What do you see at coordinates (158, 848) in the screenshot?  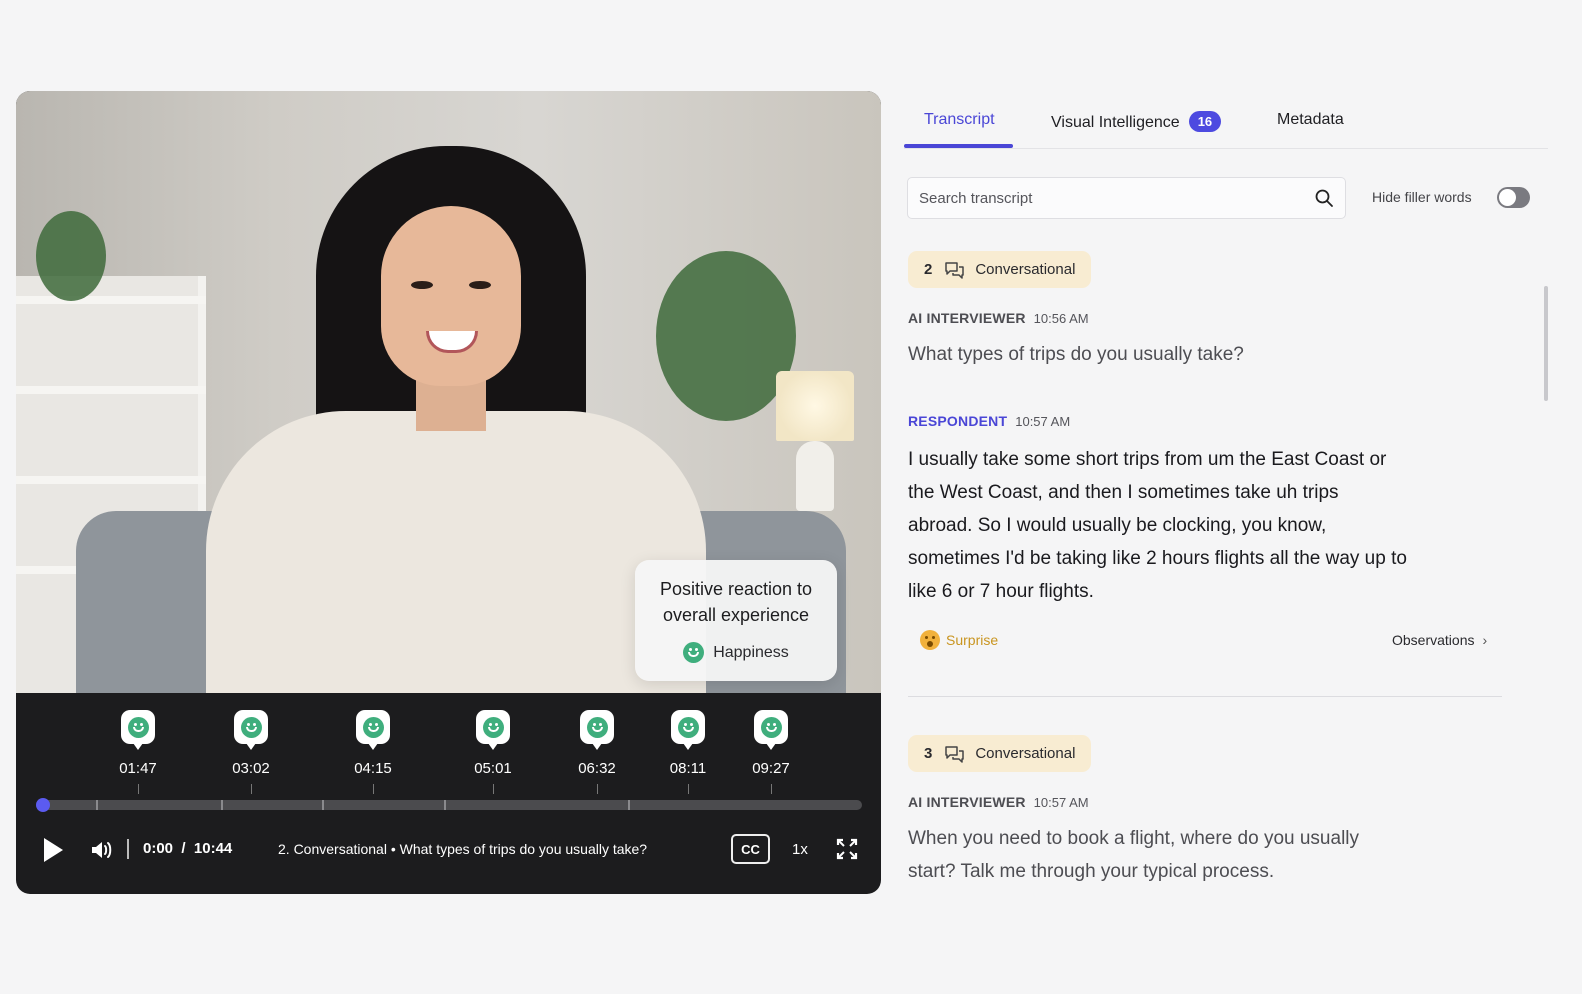 I see `current-time: 0:00` at bounding box center [158, 848].